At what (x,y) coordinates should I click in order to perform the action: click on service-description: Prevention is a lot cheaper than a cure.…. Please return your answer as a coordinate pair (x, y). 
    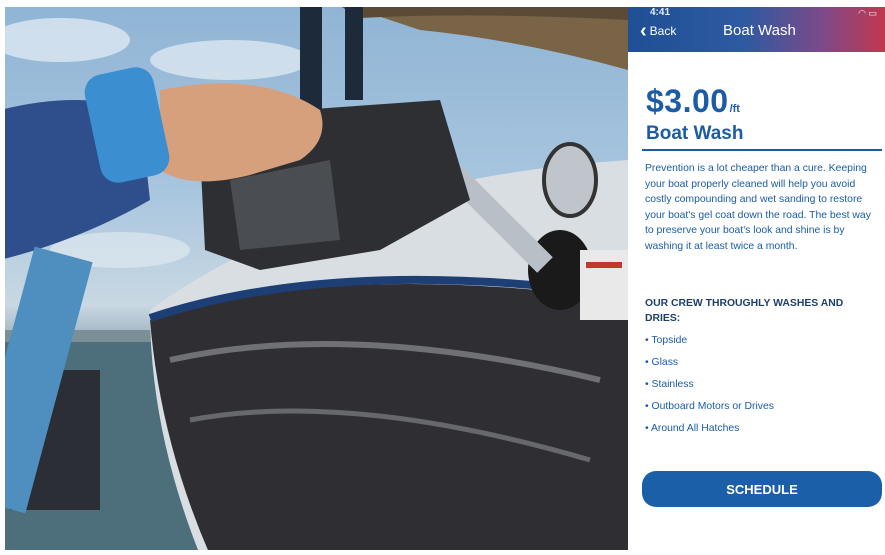
    Looking at the image, I should click on (758, 207).